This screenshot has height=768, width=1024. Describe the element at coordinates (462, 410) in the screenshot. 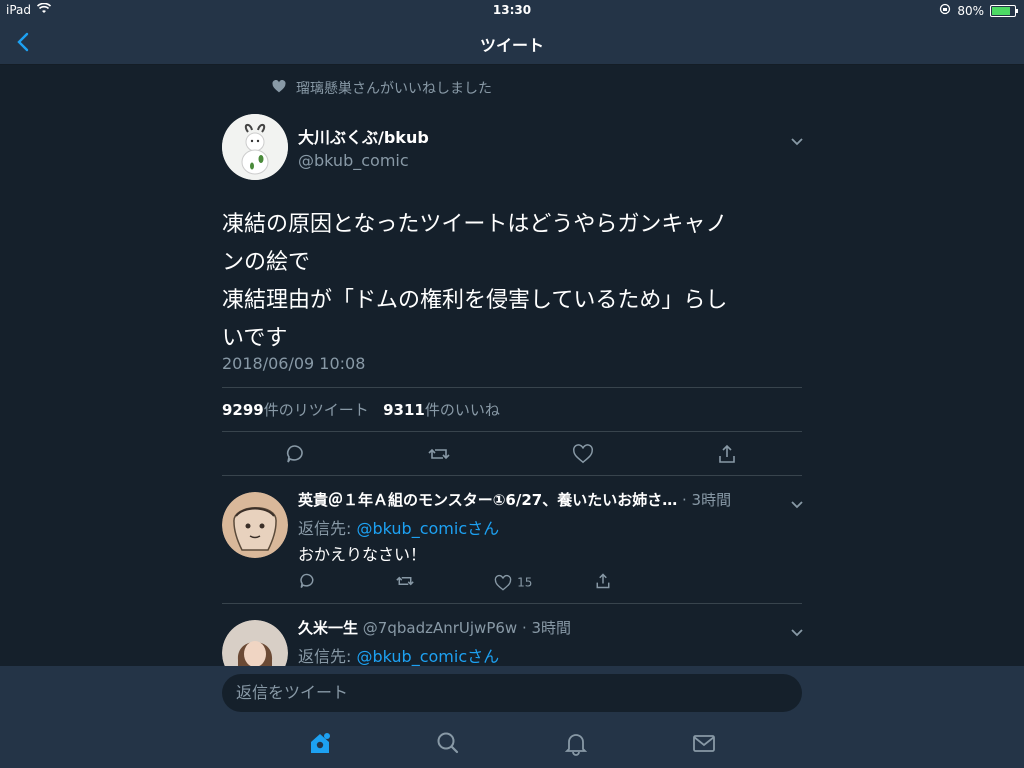

I see `like-label: 件のいいね` at that location.